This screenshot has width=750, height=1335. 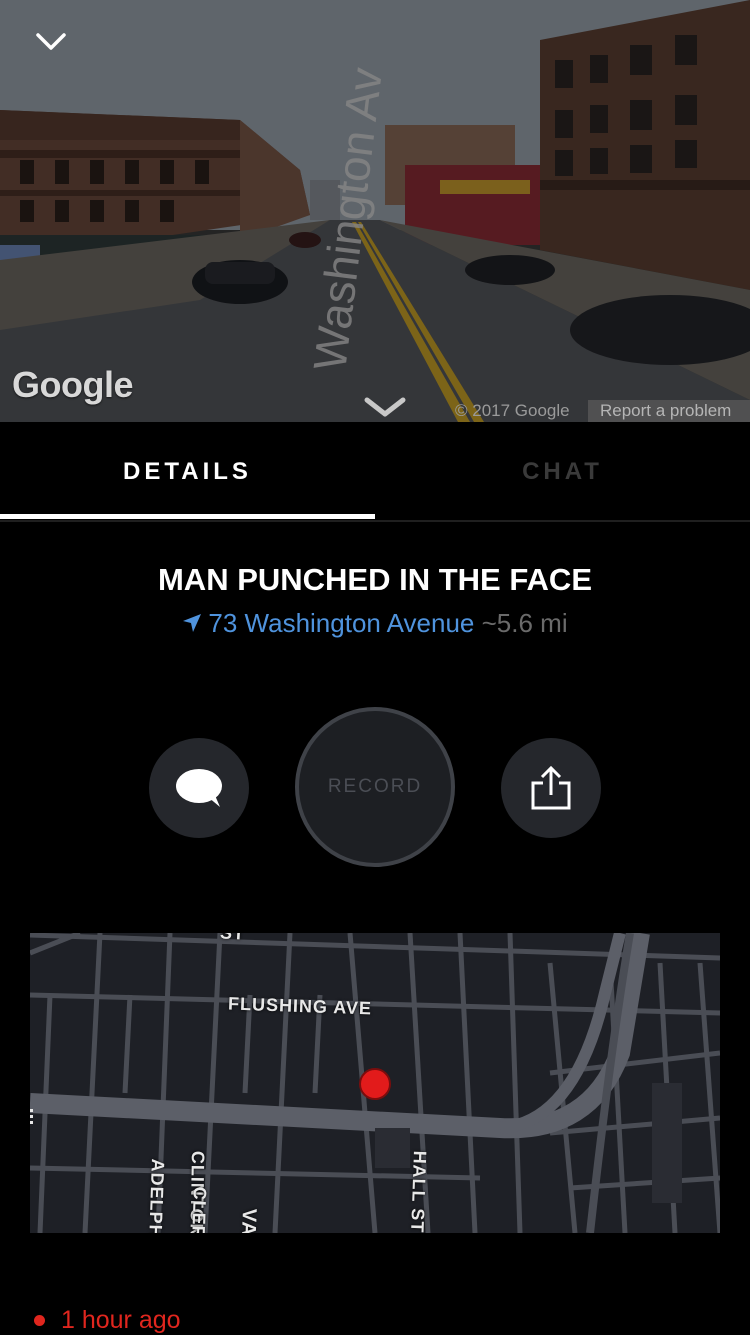 I want to click on copyright-text: © 2017 Google, so click(x=512, y=410).